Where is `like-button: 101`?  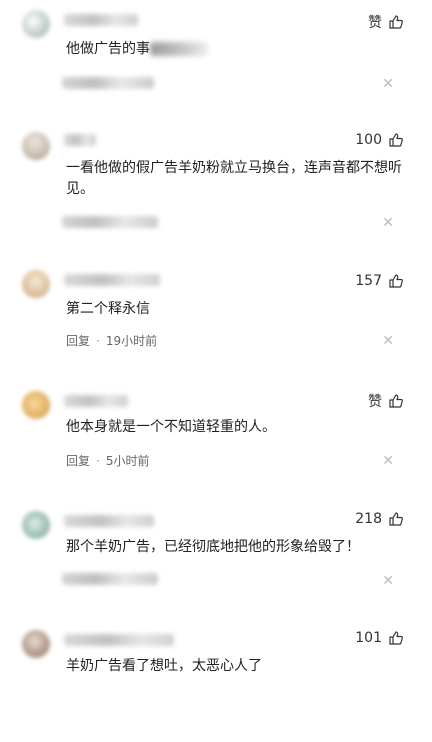
like-button: 101 is located at coordinates (379, 638).